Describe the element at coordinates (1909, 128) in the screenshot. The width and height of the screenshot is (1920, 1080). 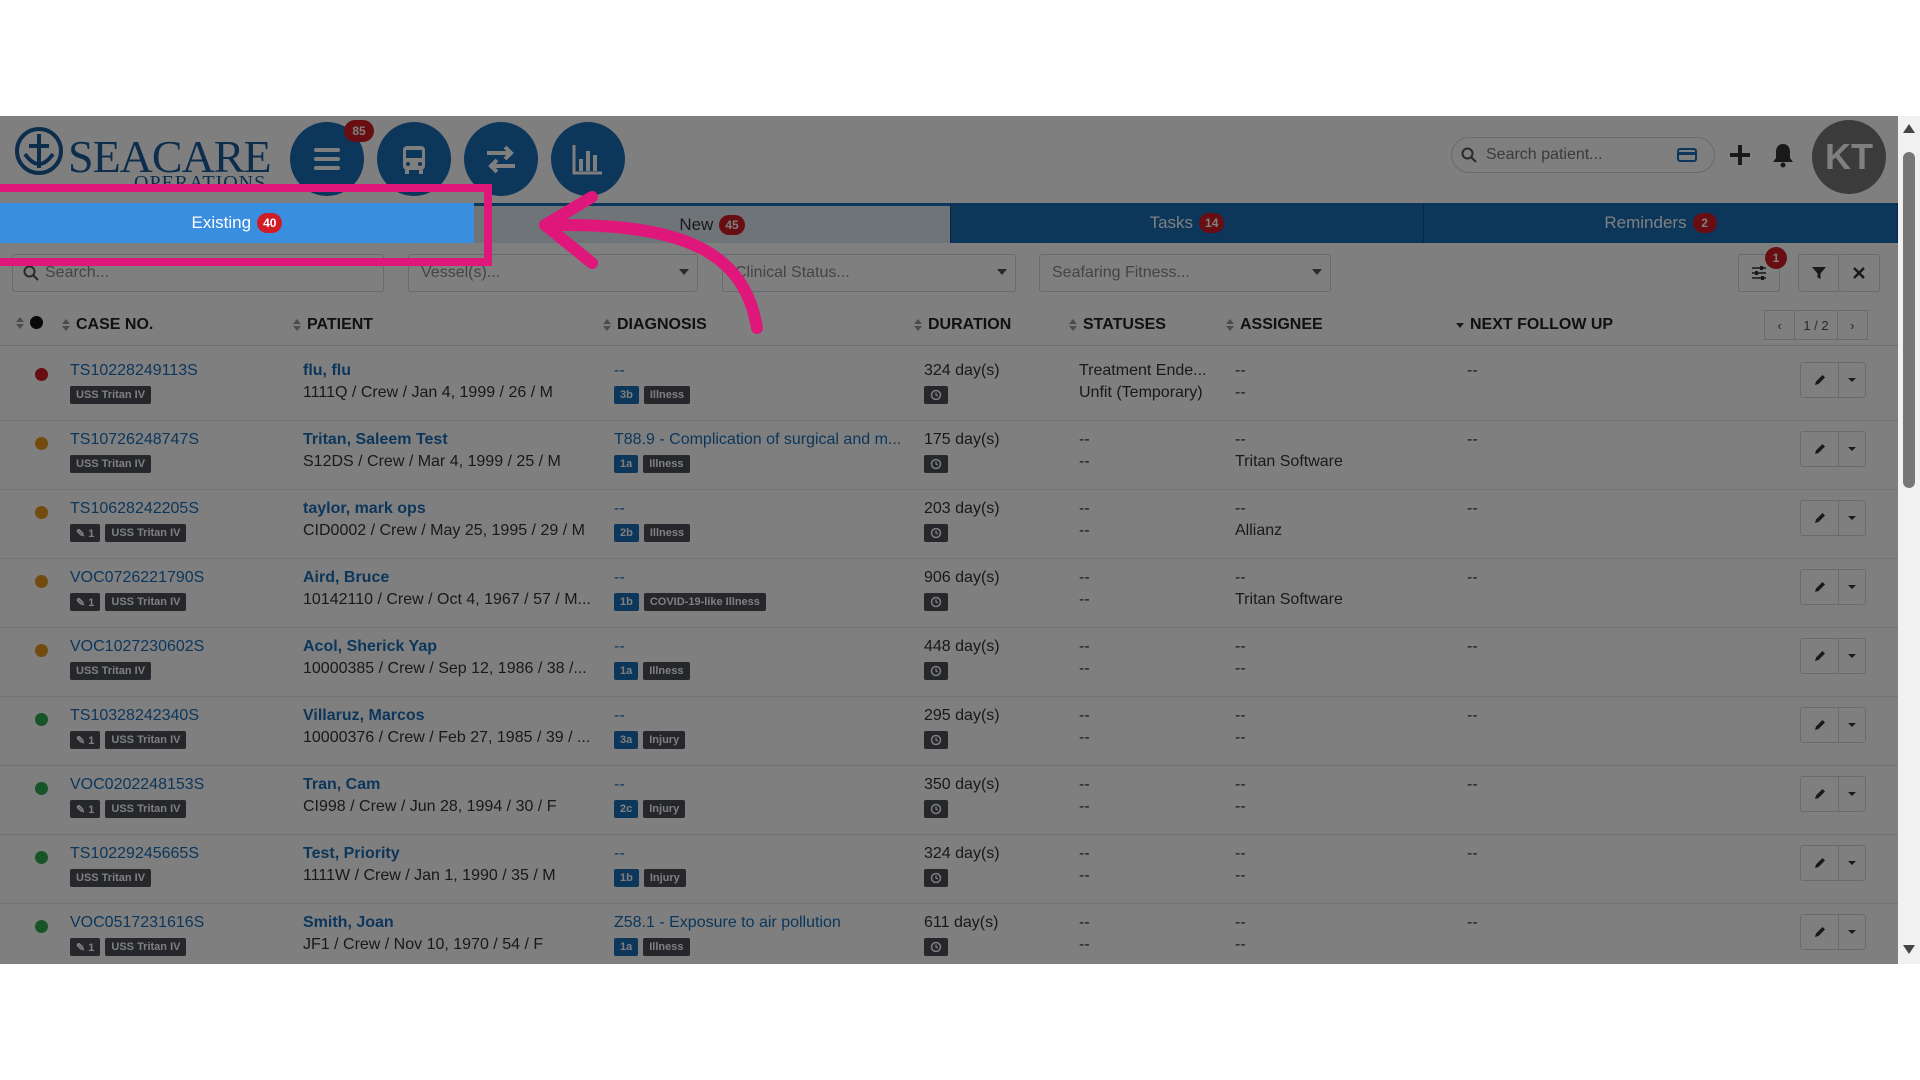
I see `scroll-up-arrow-icon` at that location.